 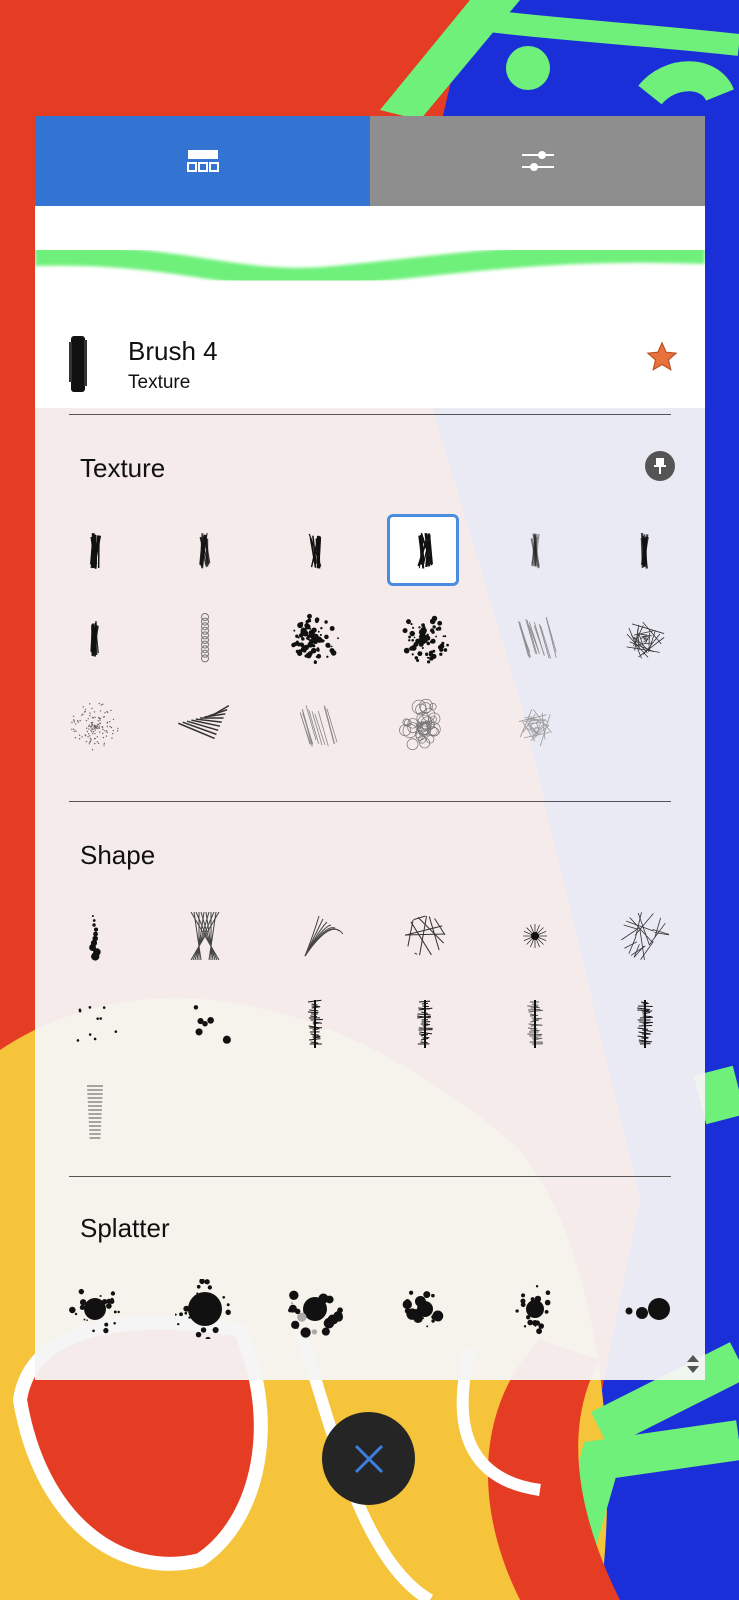 I want to click on brush-stroke-preview, so click(x=370, y=262).